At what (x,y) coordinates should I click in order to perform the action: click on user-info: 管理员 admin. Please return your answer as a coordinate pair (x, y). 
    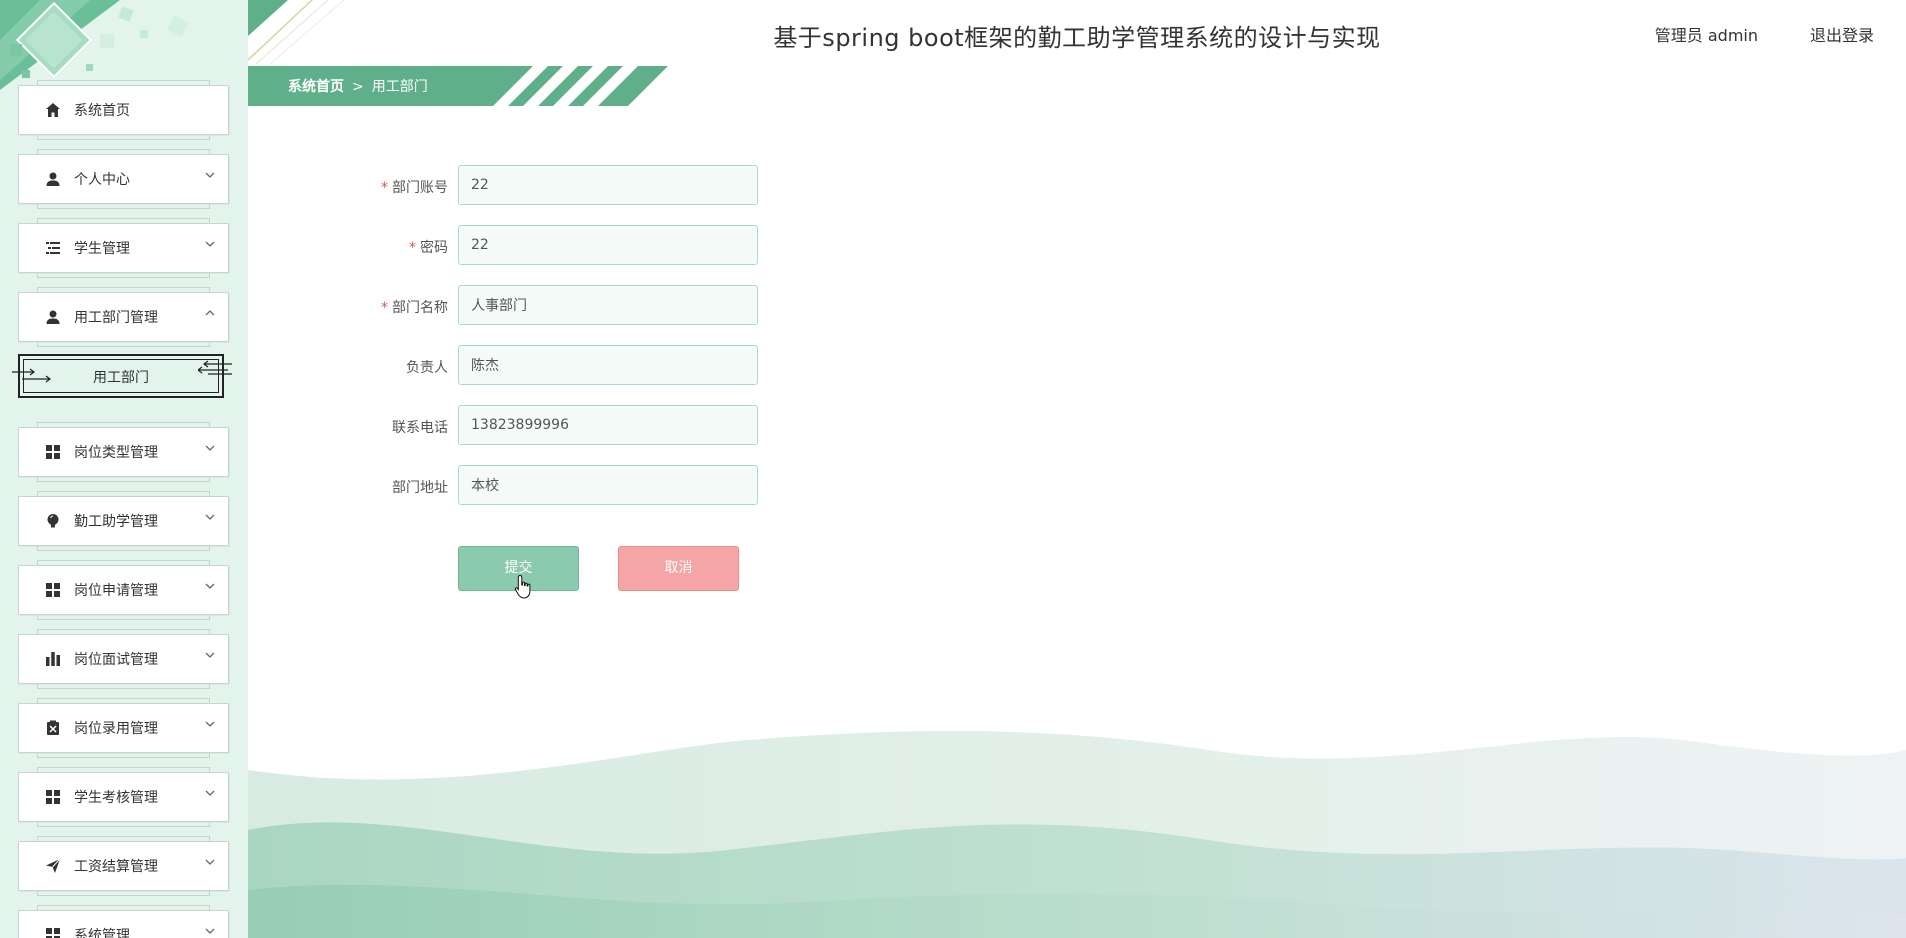
    Looking at the image, I should click on (1706, 35).